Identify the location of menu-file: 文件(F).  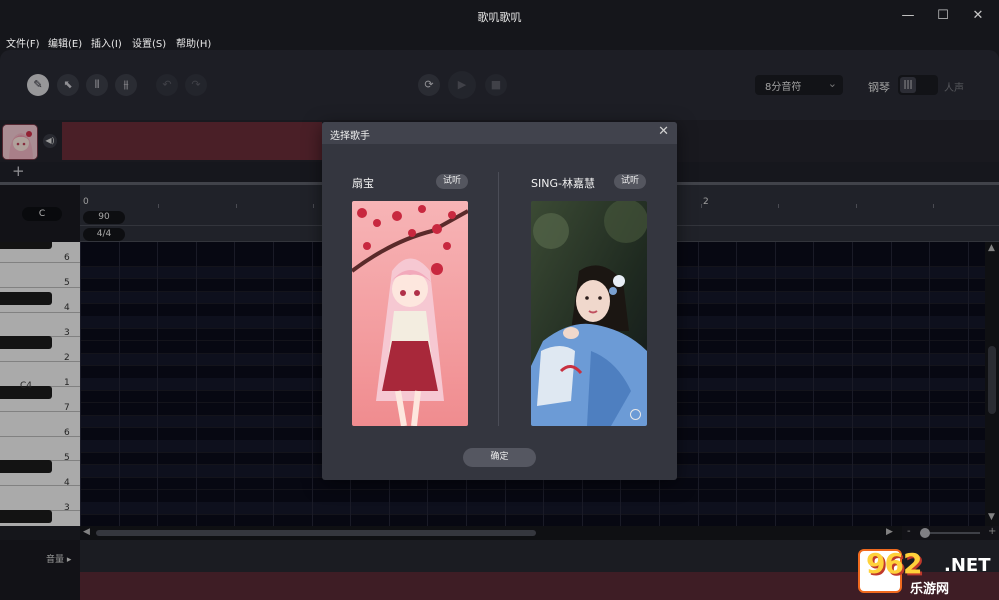
(23, 42).